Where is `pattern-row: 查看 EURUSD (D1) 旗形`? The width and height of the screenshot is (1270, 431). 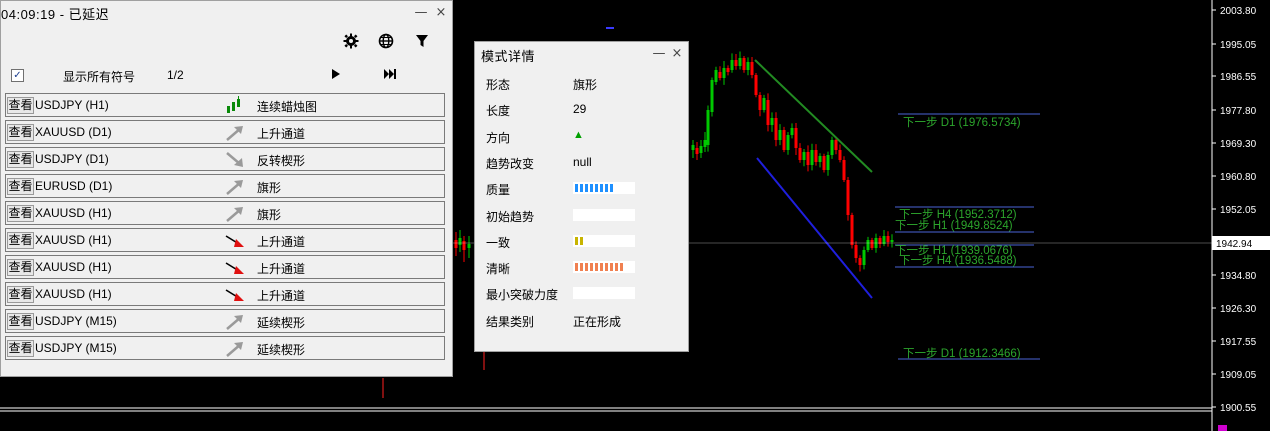 pattern-row: 查看 EURUSD (D1) 旗形 is located at coordinates (225, 186).